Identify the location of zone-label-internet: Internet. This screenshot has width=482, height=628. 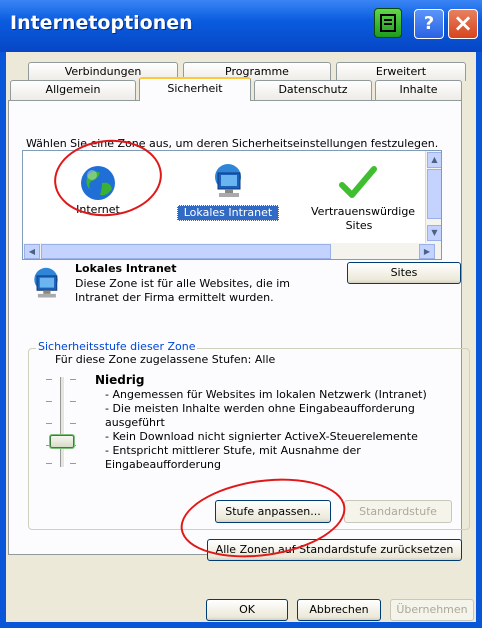
(98, 209).